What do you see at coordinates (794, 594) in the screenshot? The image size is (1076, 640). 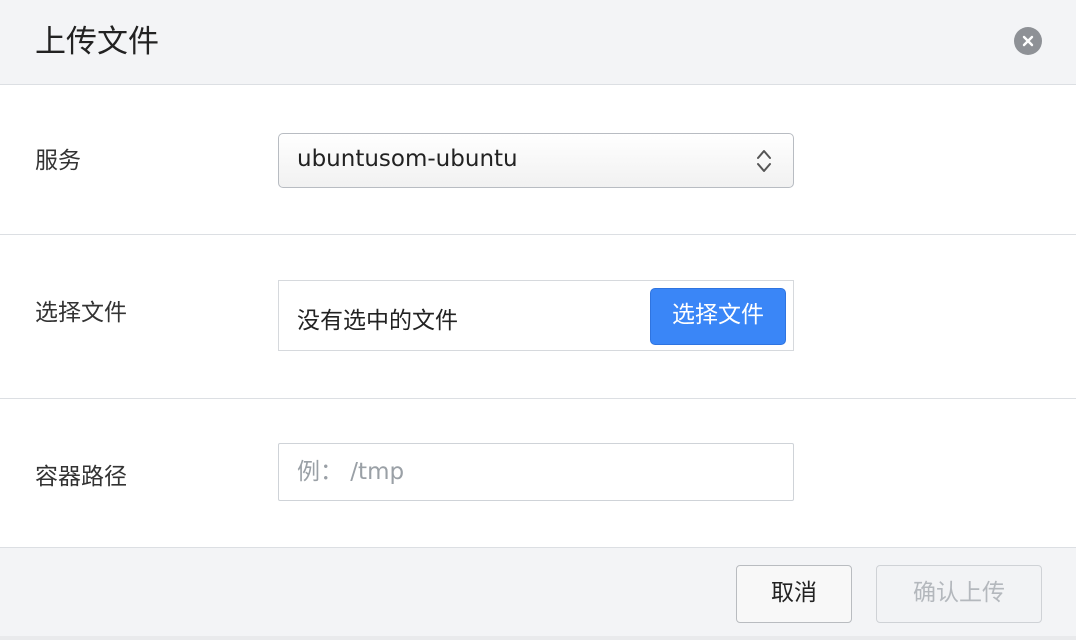 I see `cancel-button: 取消` at bounding box center [794, 594].